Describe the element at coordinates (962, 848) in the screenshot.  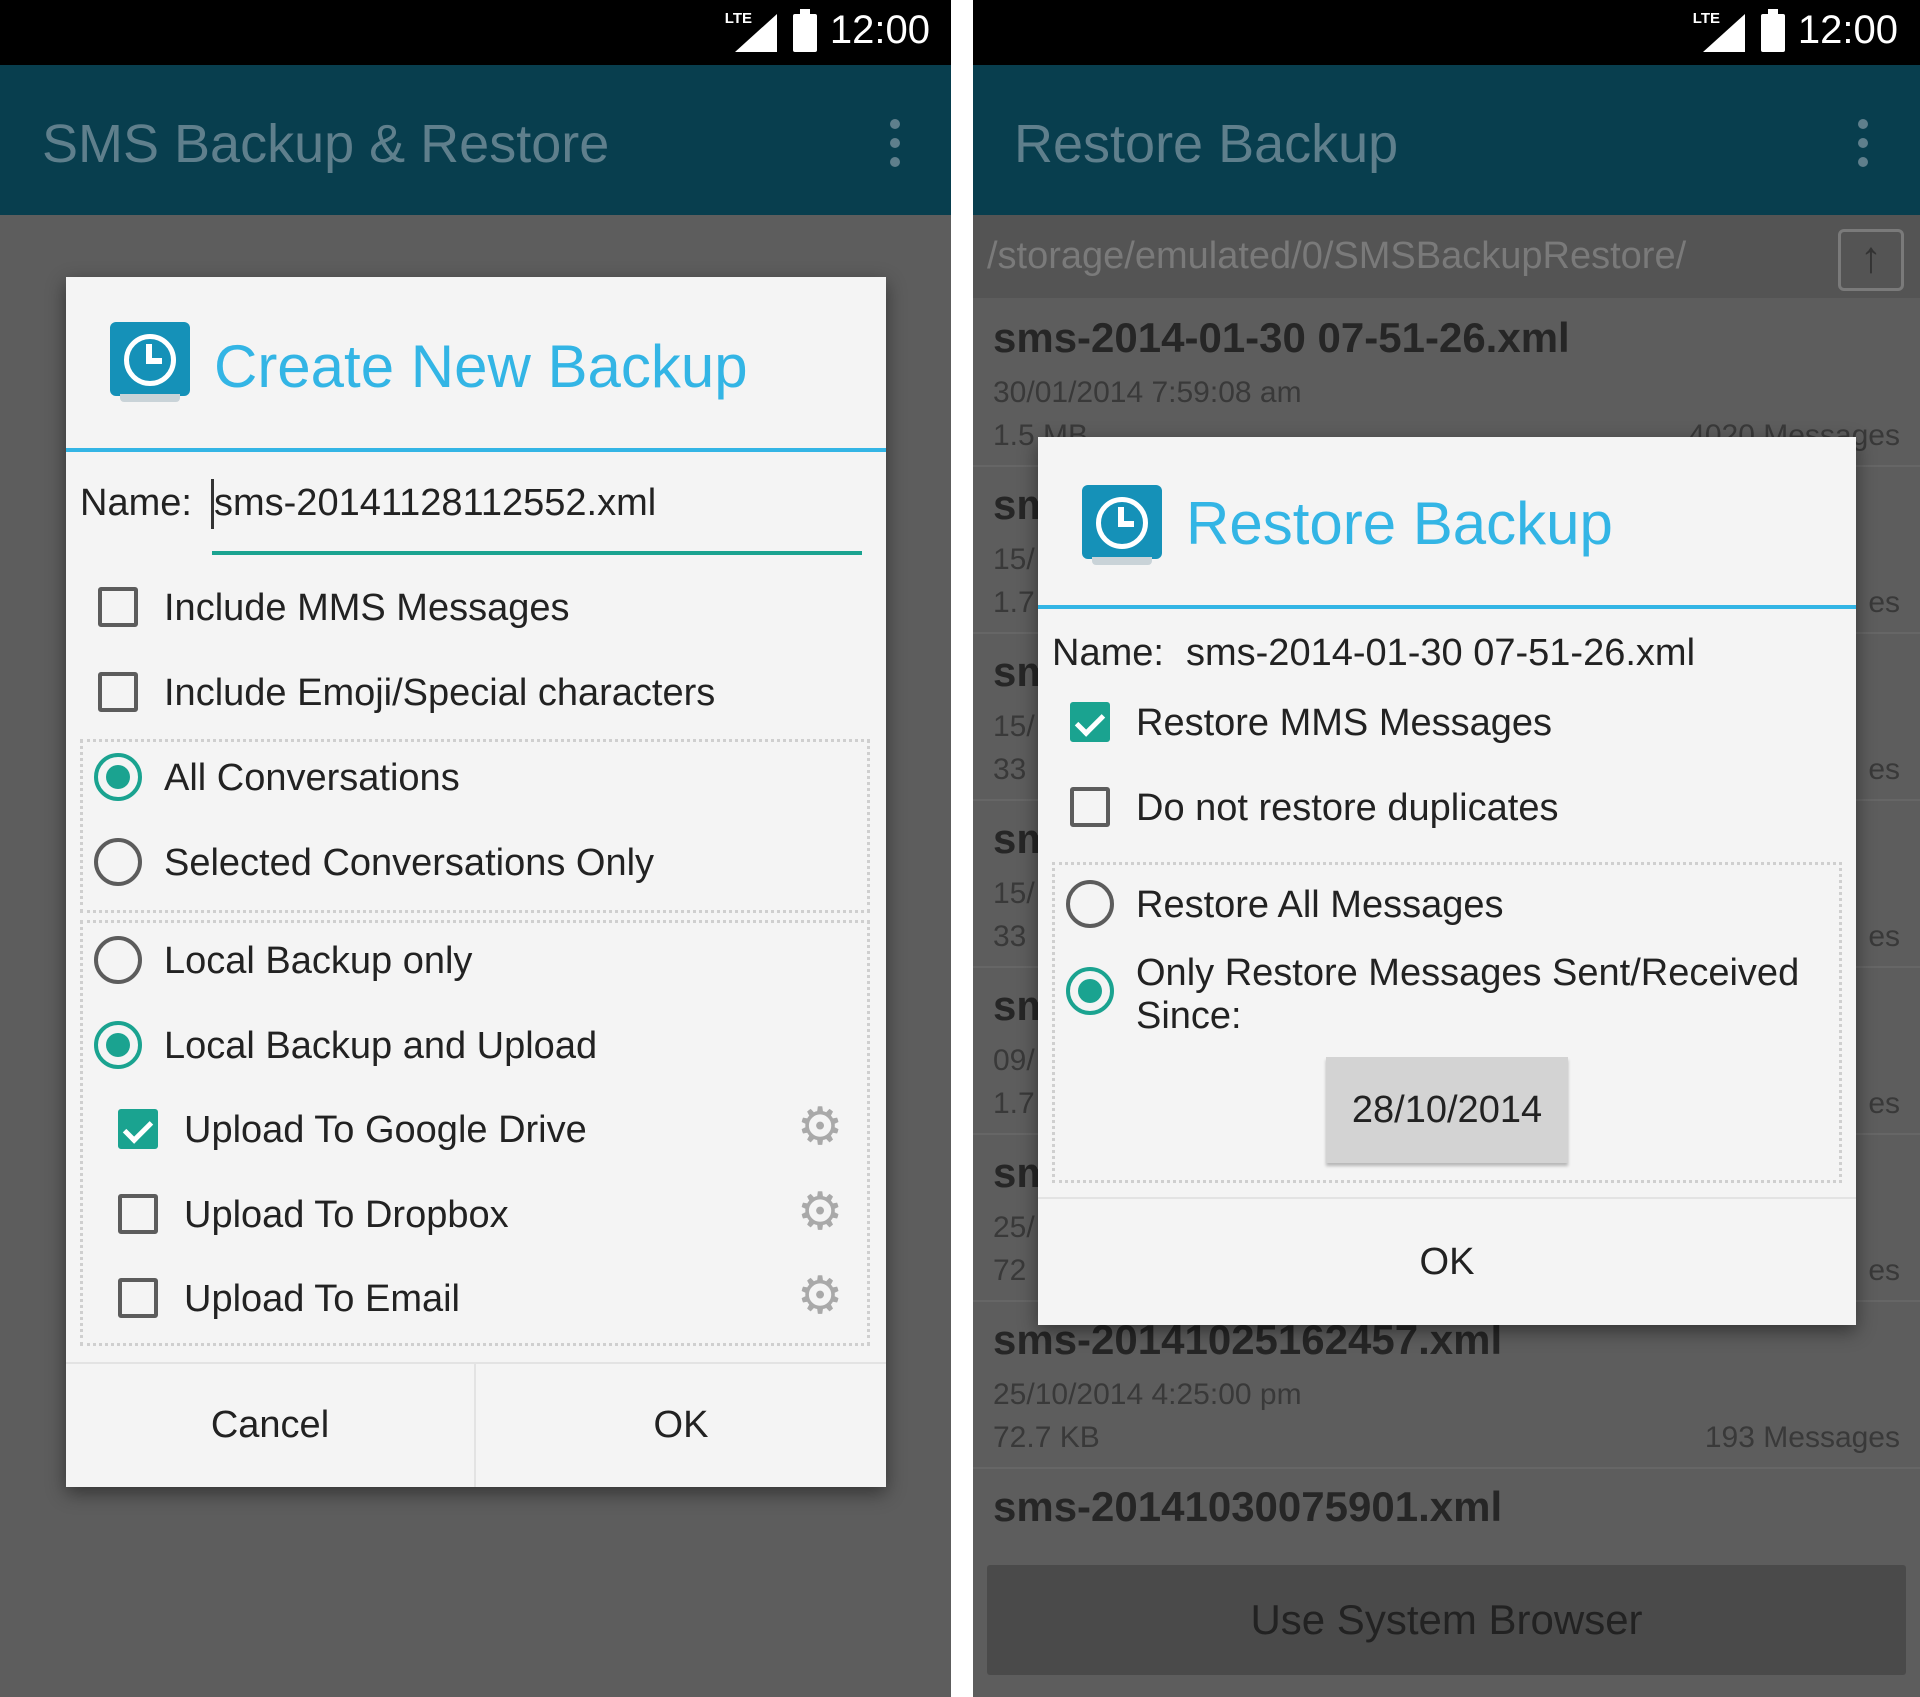
I see `screenshot-divider` at that location.